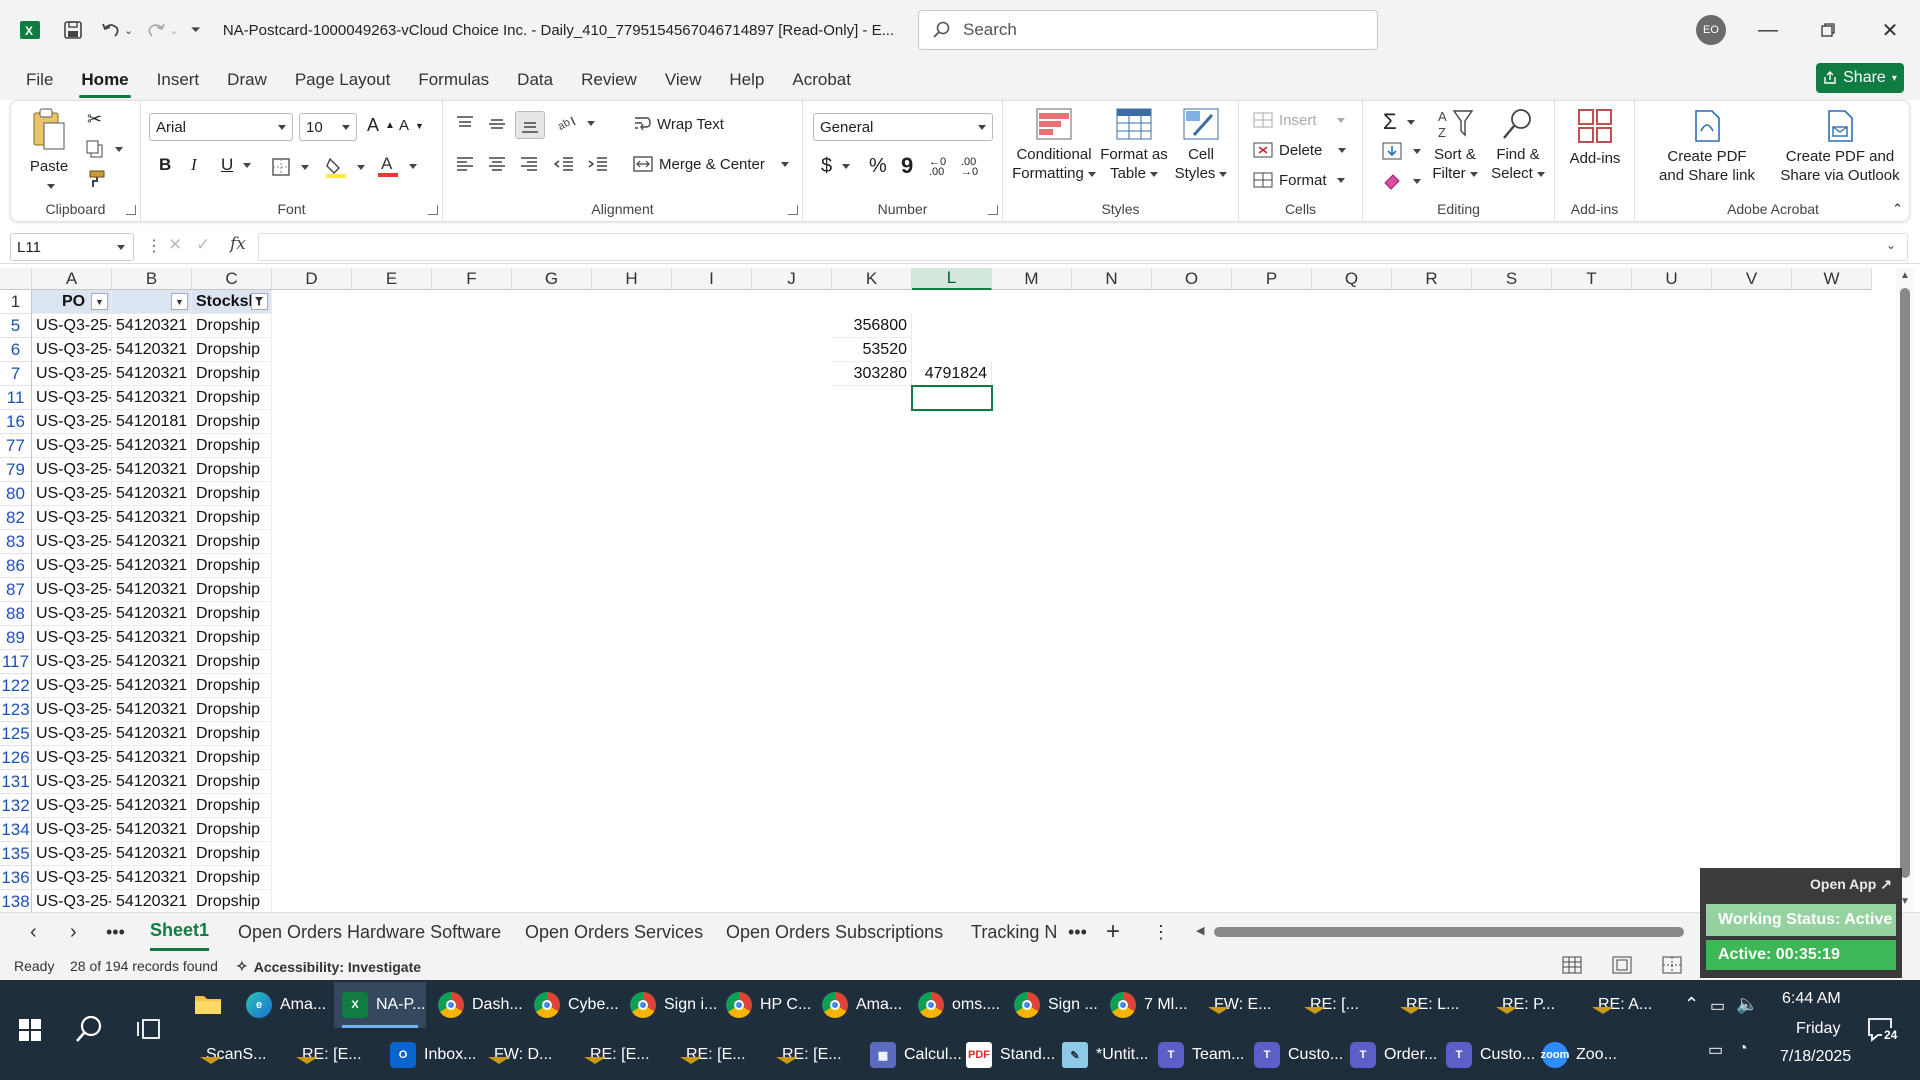 This screenshot has height=1080, width=1920. Describe the element at coordinates (104, 80) in the screenshot. I see `tab-home: Home` at that location.